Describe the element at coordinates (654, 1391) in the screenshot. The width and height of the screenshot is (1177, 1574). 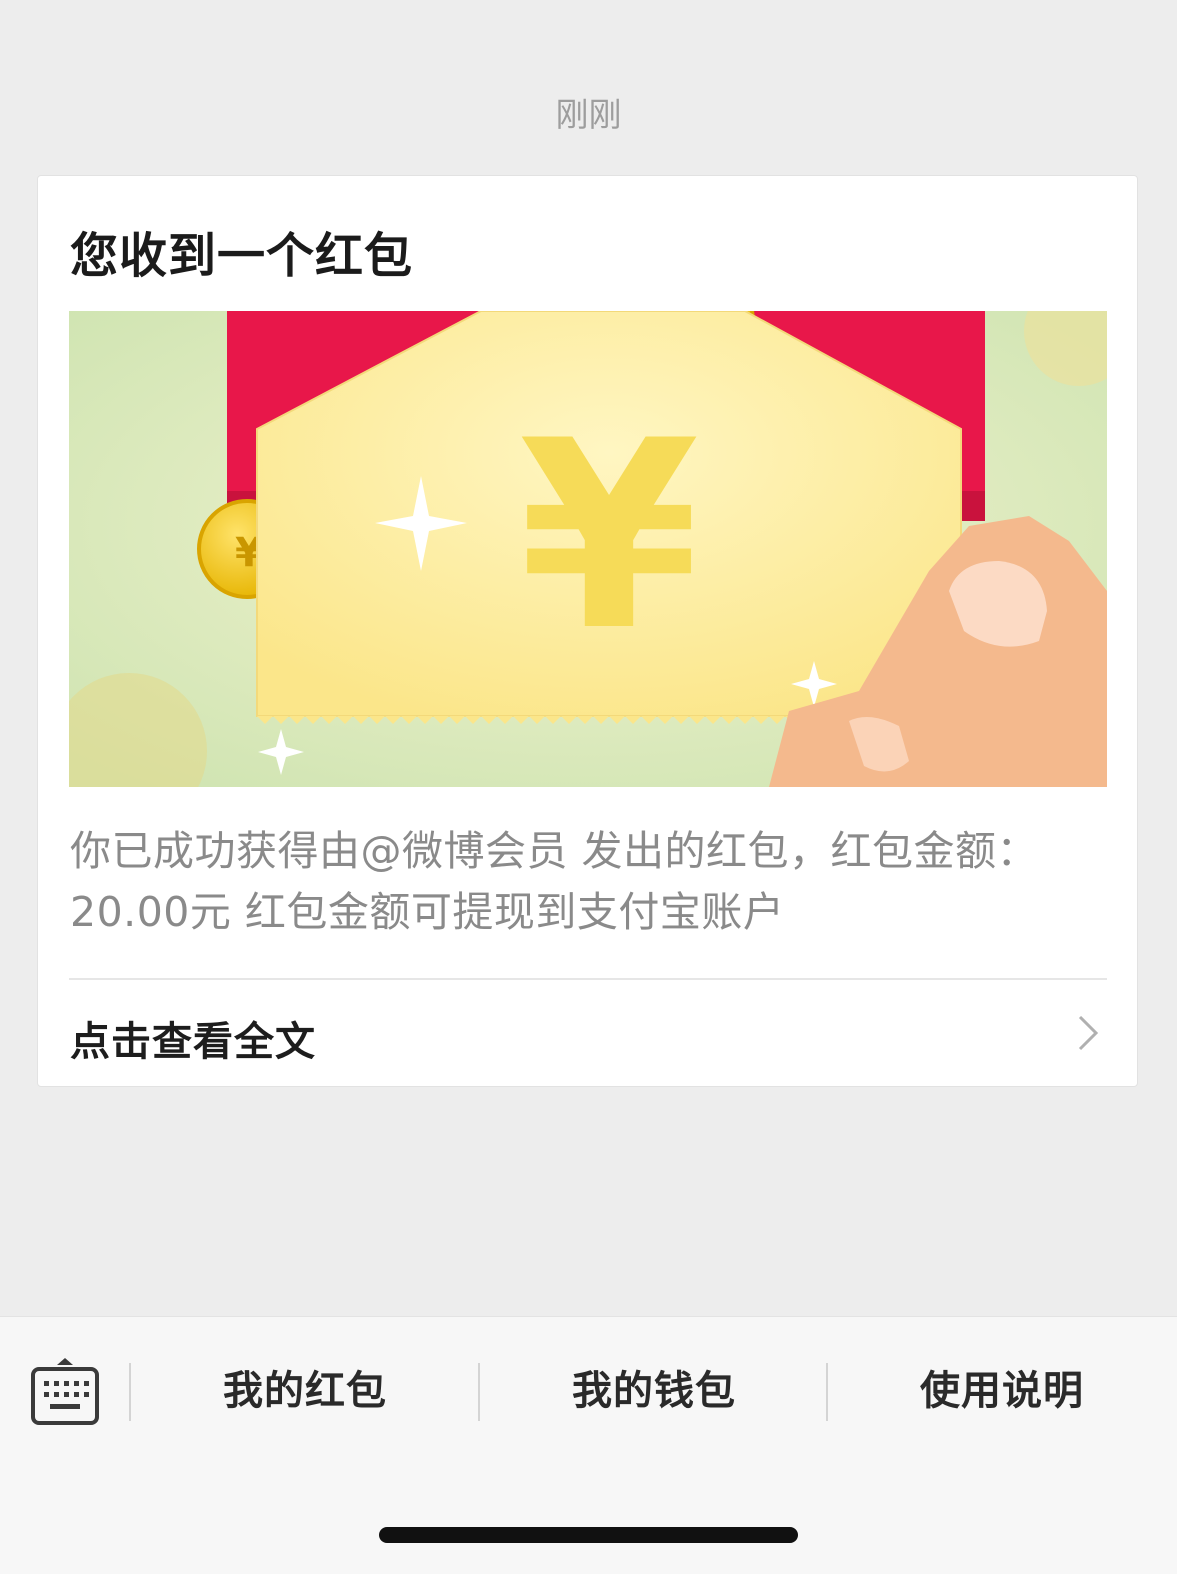
I see `menu-my-wallet: 我的钱包` at that location.